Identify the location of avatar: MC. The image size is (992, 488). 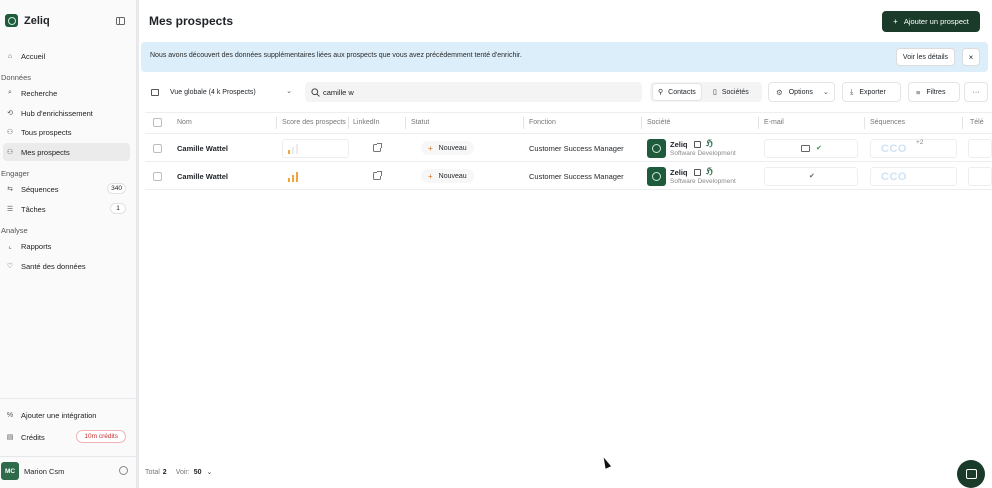
(10, 471).